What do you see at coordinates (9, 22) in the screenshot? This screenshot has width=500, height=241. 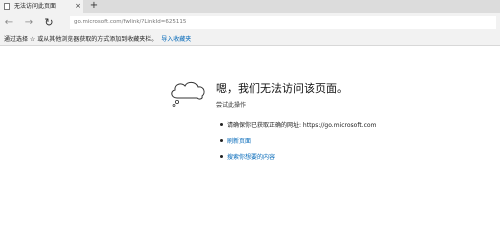 I see `back-button: ←` at bounding box center [9, 22].